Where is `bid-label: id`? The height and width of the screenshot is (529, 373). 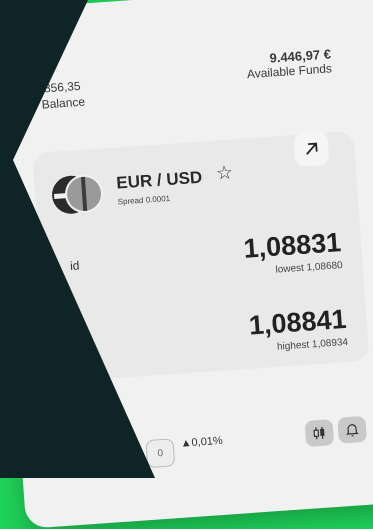
bid-label: id is located at coordinates (75, 265).